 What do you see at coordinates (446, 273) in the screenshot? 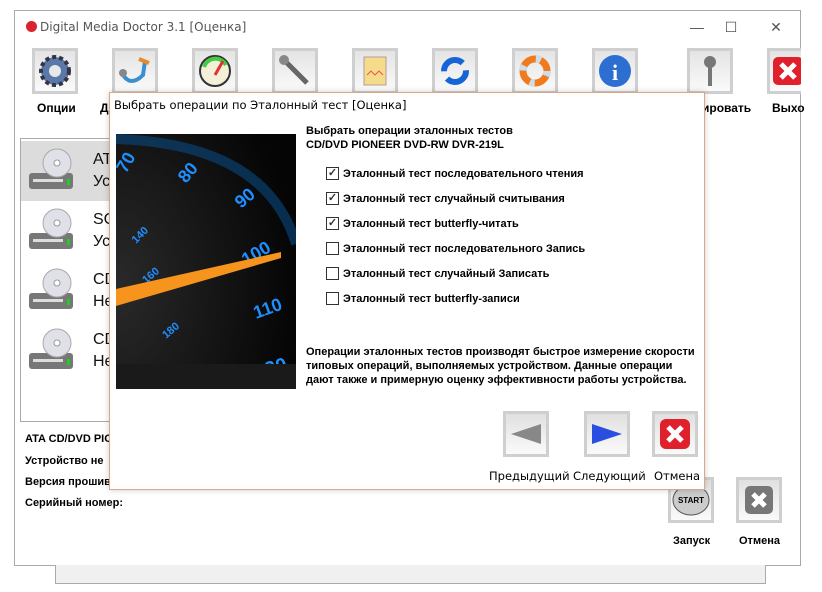
I see `option-label: Эталонный тест случайный Записать` at bounding box center [446, 273].